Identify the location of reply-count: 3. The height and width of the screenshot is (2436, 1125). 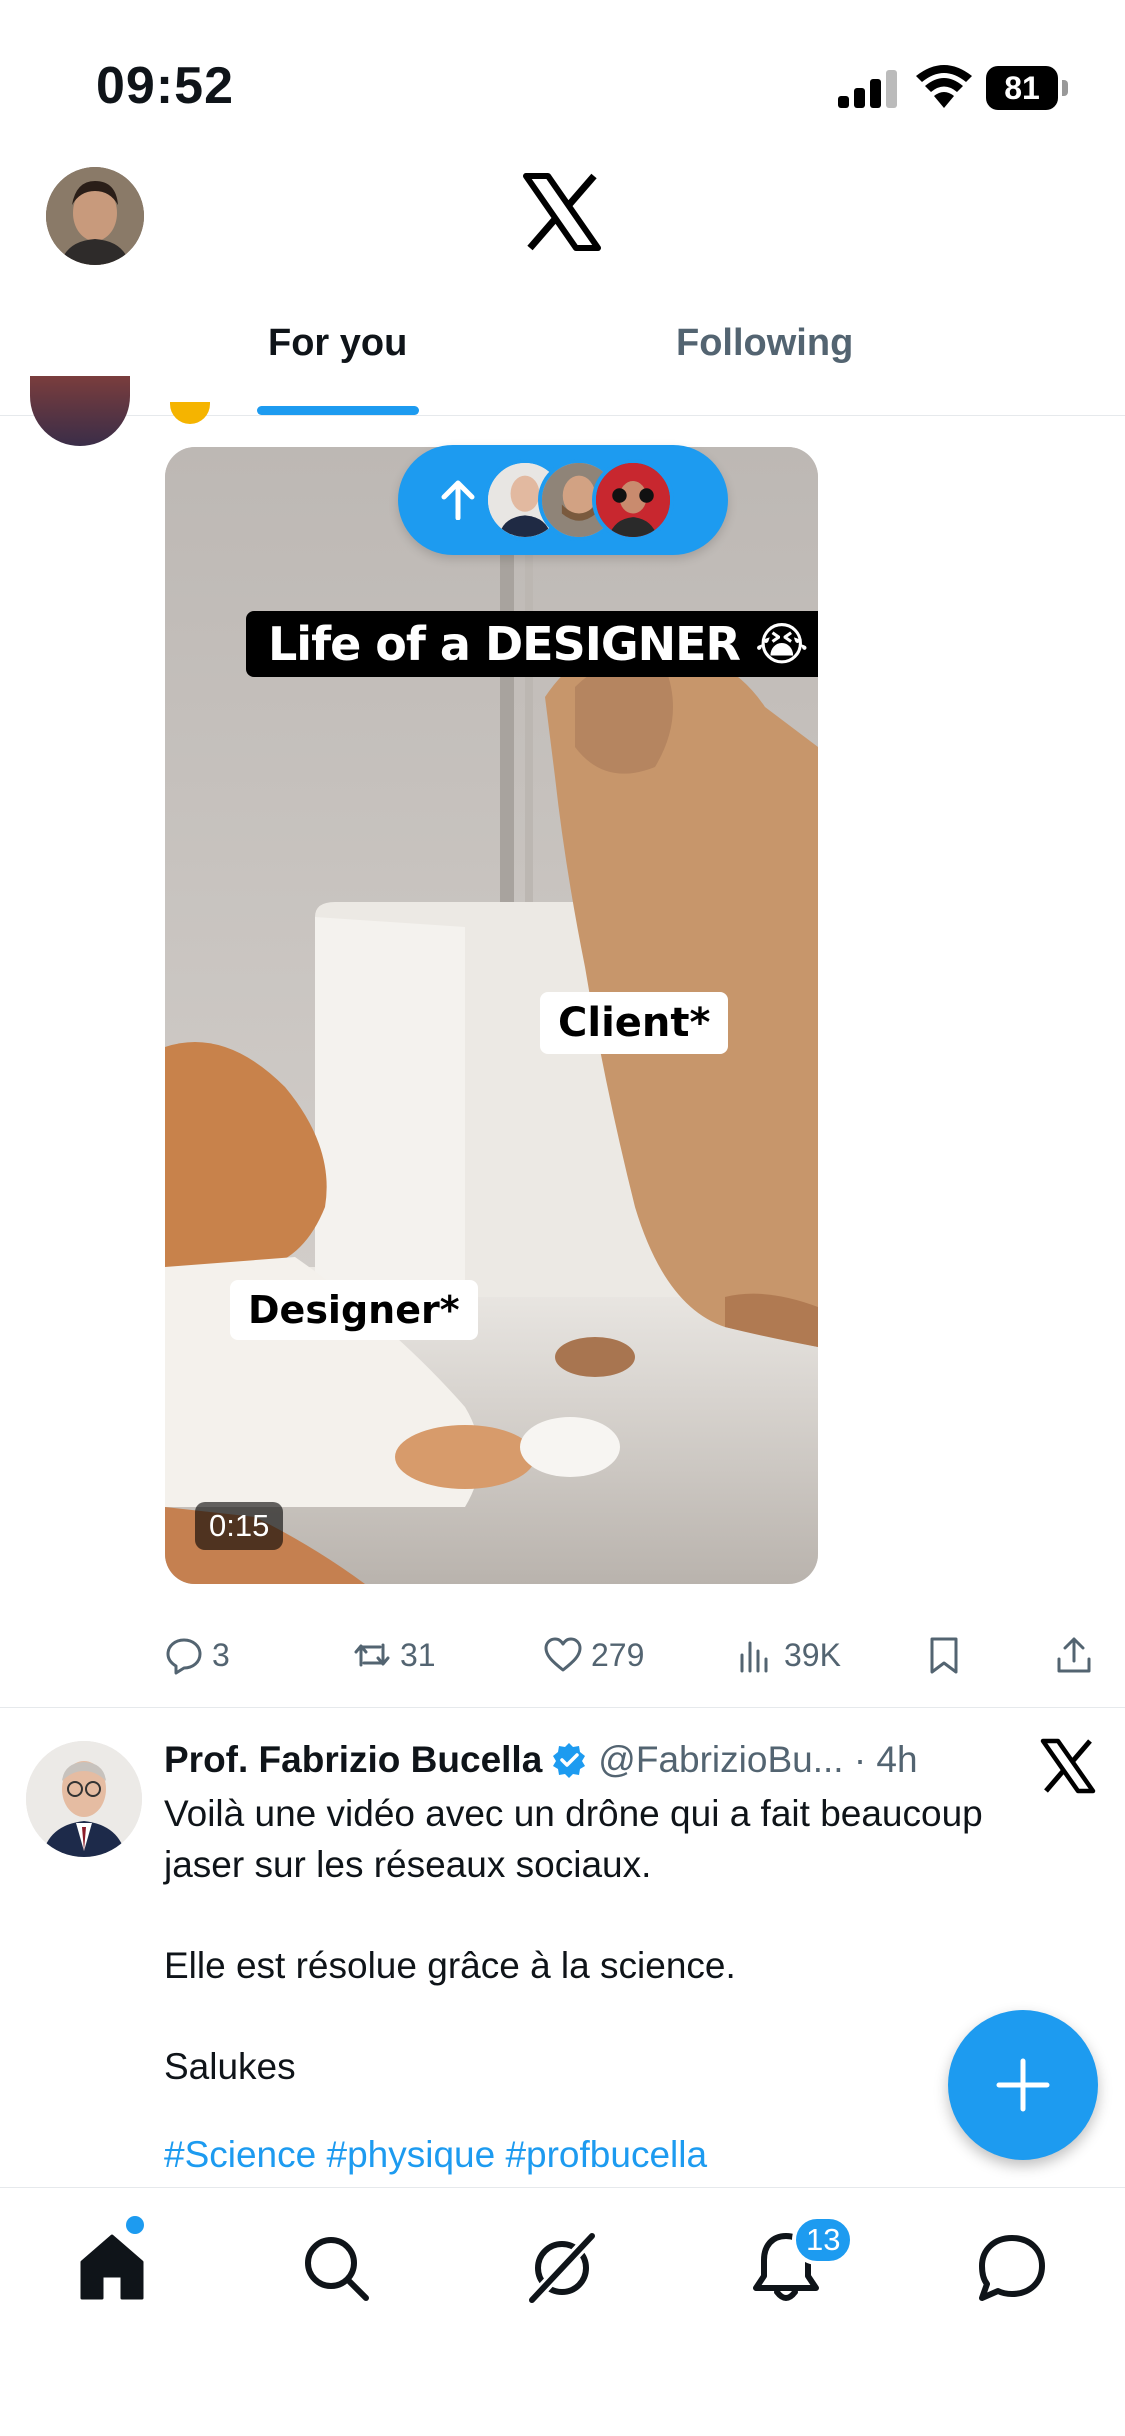
(221, 1654).